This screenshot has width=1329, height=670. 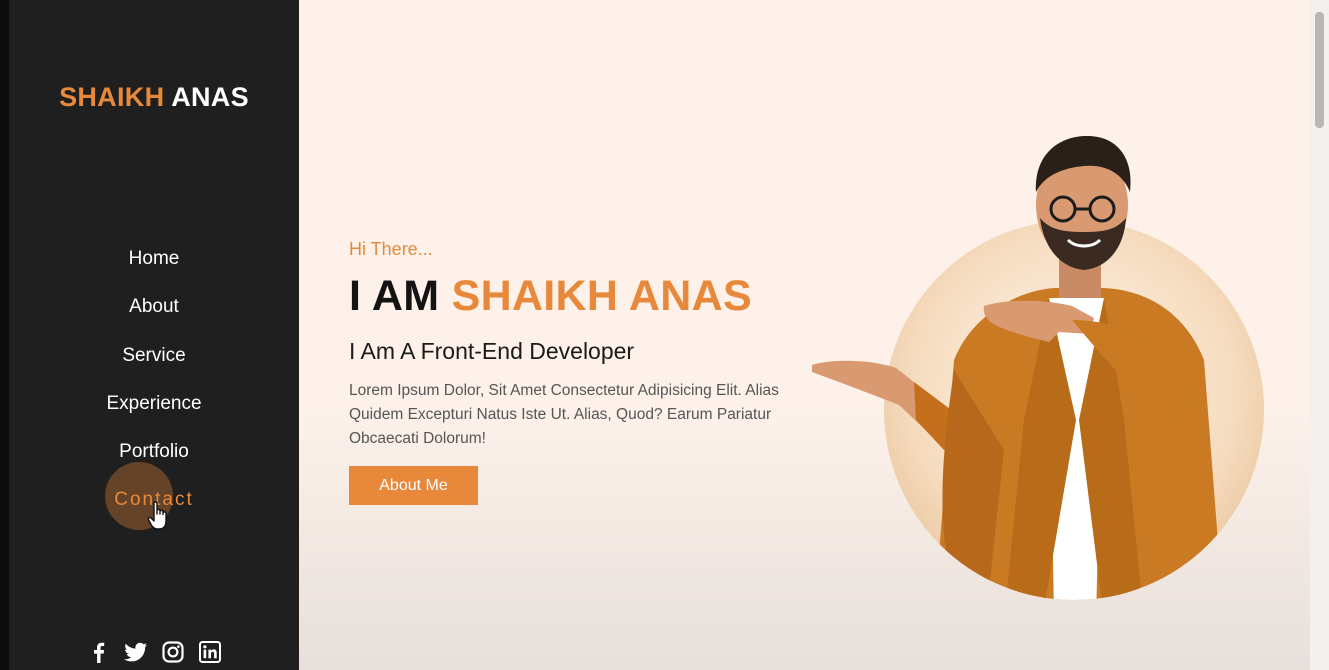 What do you see at coordinates (112, 97) in the screenshot?
I see `logo-first-name: SHAIKH` at bounding box center [112, 97].